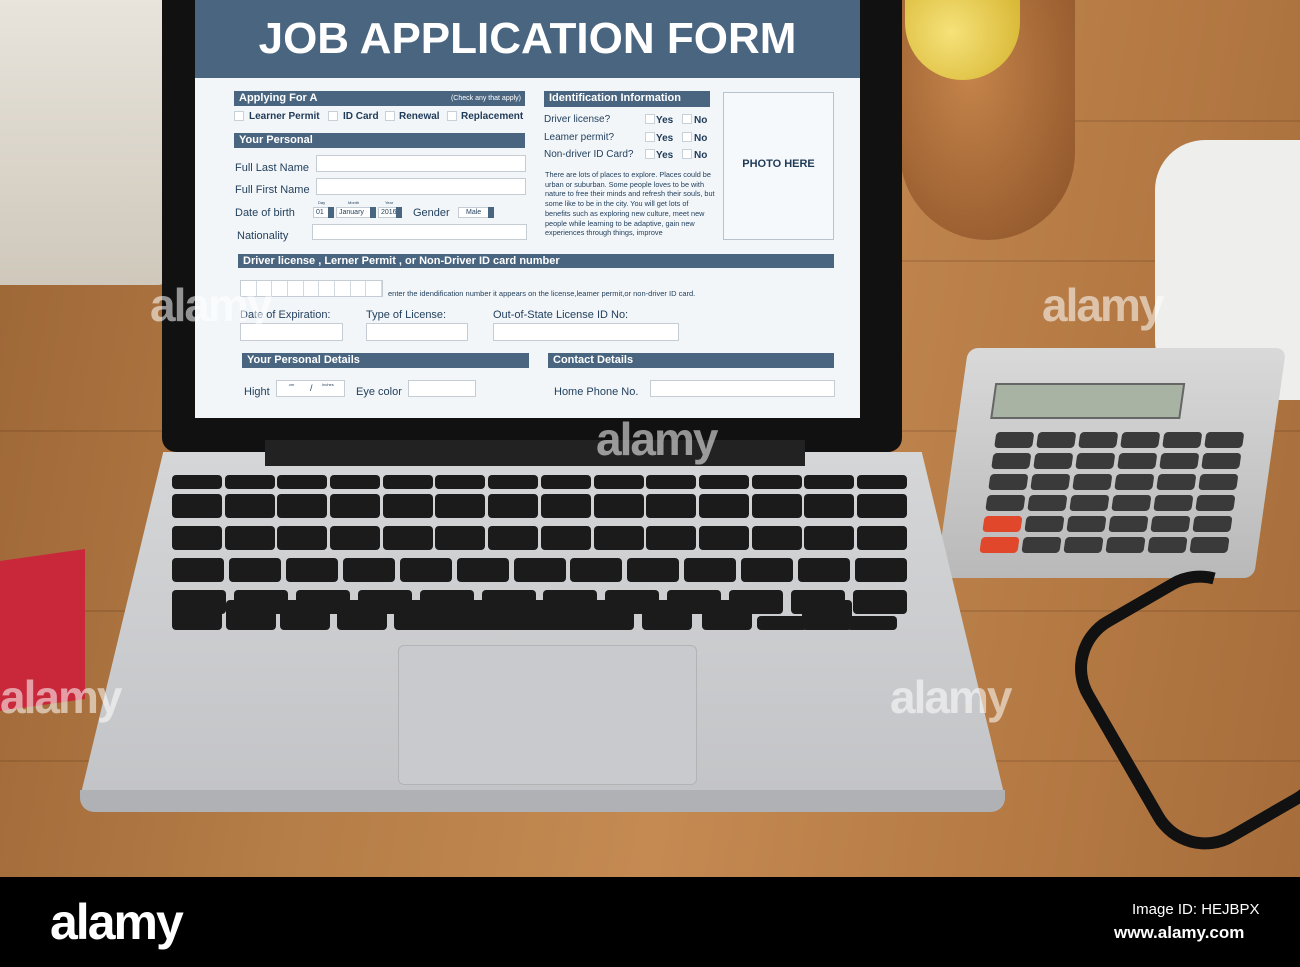 The height and width of the screenshot is (967, 1300). Describe the element at coordinates (356, 212) in the screenshot. I see `month-select: January` at that location.